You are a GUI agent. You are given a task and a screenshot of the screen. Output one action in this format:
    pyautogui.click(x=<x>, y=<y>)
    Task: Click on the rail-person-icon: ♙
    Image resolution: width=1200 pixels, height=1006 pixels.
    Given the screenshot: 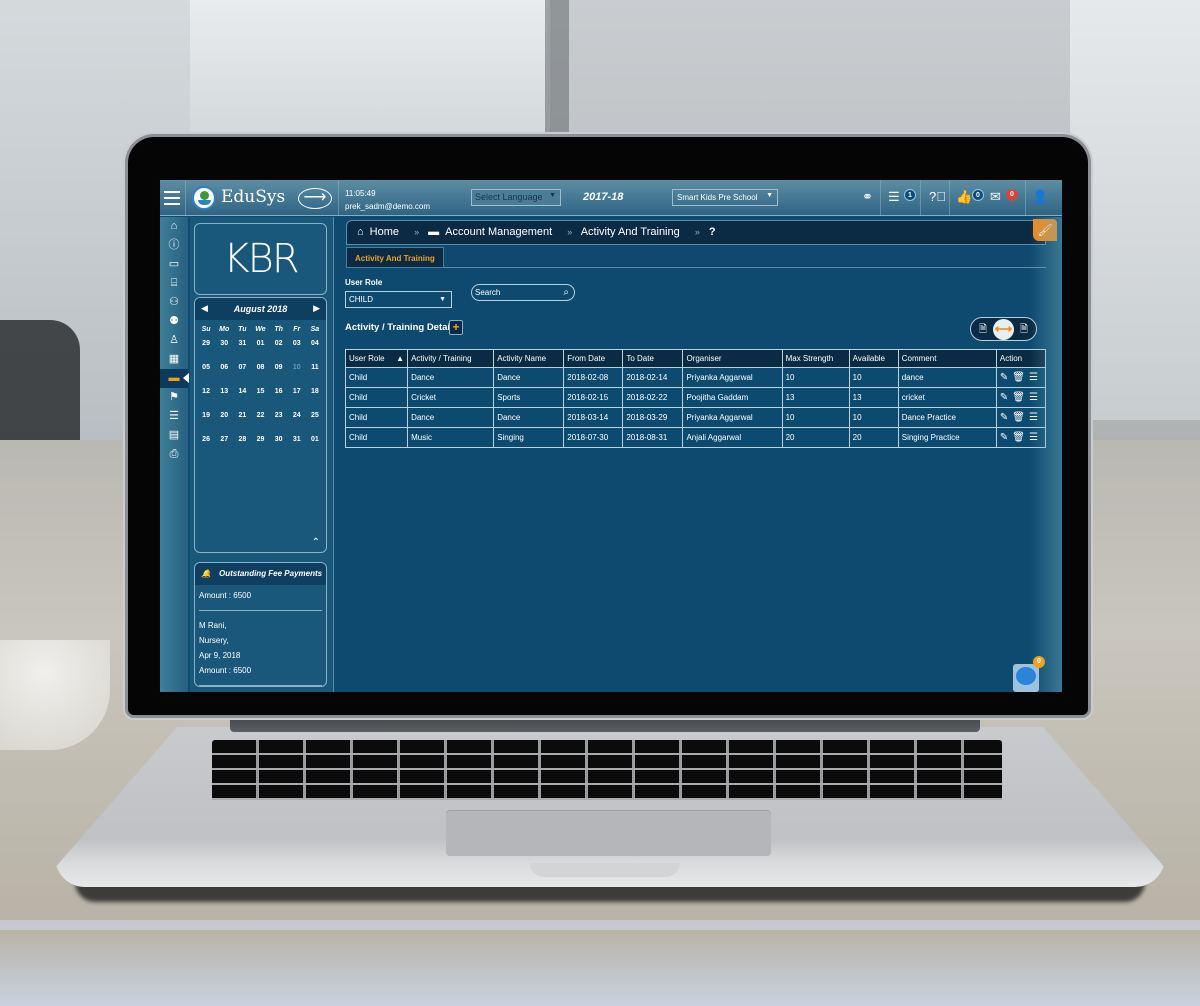 What is the action you would take?
    pyautogui.click(x=174, y=340)
    